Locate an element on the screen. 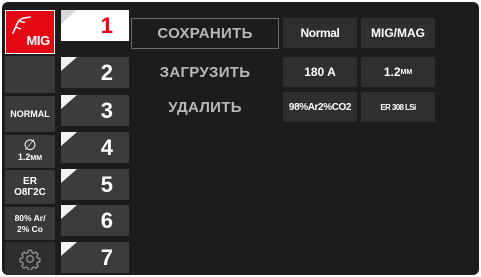 This screenshot has width=481, height=277. status-gas-line1: 80% Ar/ is located at coordinates (30, 217).